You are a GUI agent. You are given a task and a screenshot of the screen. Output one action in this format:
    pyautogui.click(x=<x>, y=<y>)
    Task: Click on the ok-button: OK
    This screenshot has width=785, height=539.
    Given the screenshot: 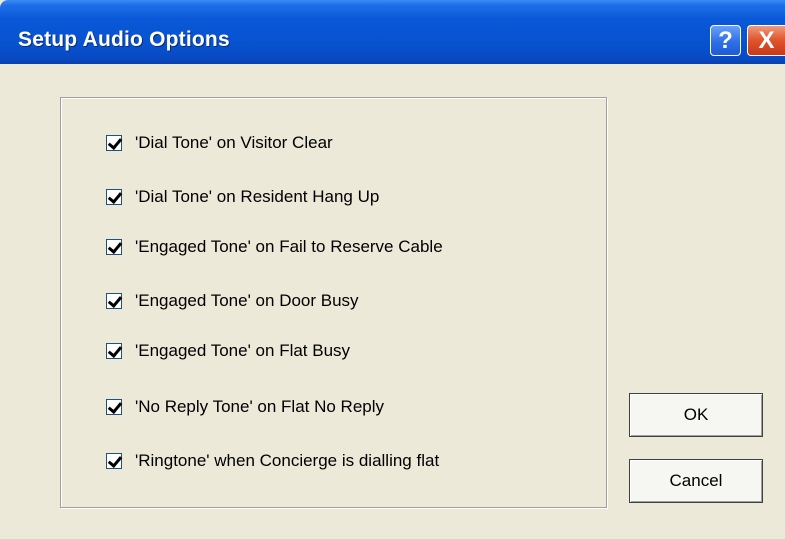 What is the action you would take?
    pyautogui.click(x=696, y=415)
    